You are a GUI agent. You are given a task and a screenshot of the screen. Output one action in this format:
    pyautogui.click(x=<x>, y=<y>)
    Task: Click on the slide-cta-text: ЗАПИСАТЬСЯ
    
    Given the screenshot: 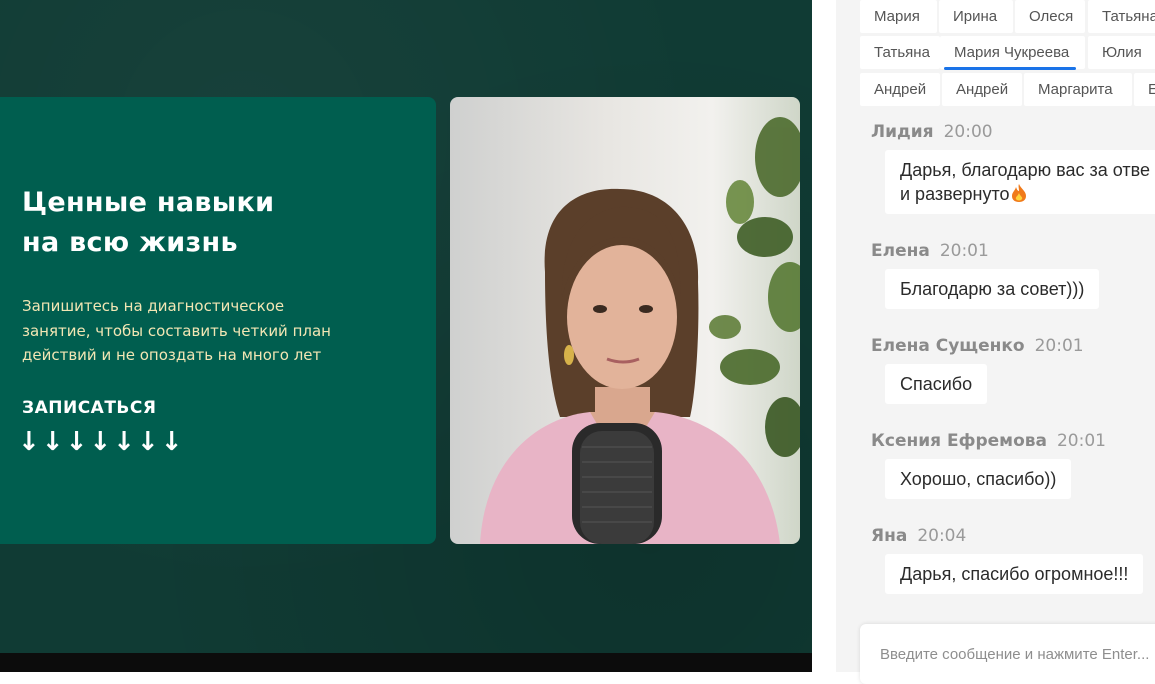 What is the action you would take?
    pyautogui.click(x=89, y=408)
    